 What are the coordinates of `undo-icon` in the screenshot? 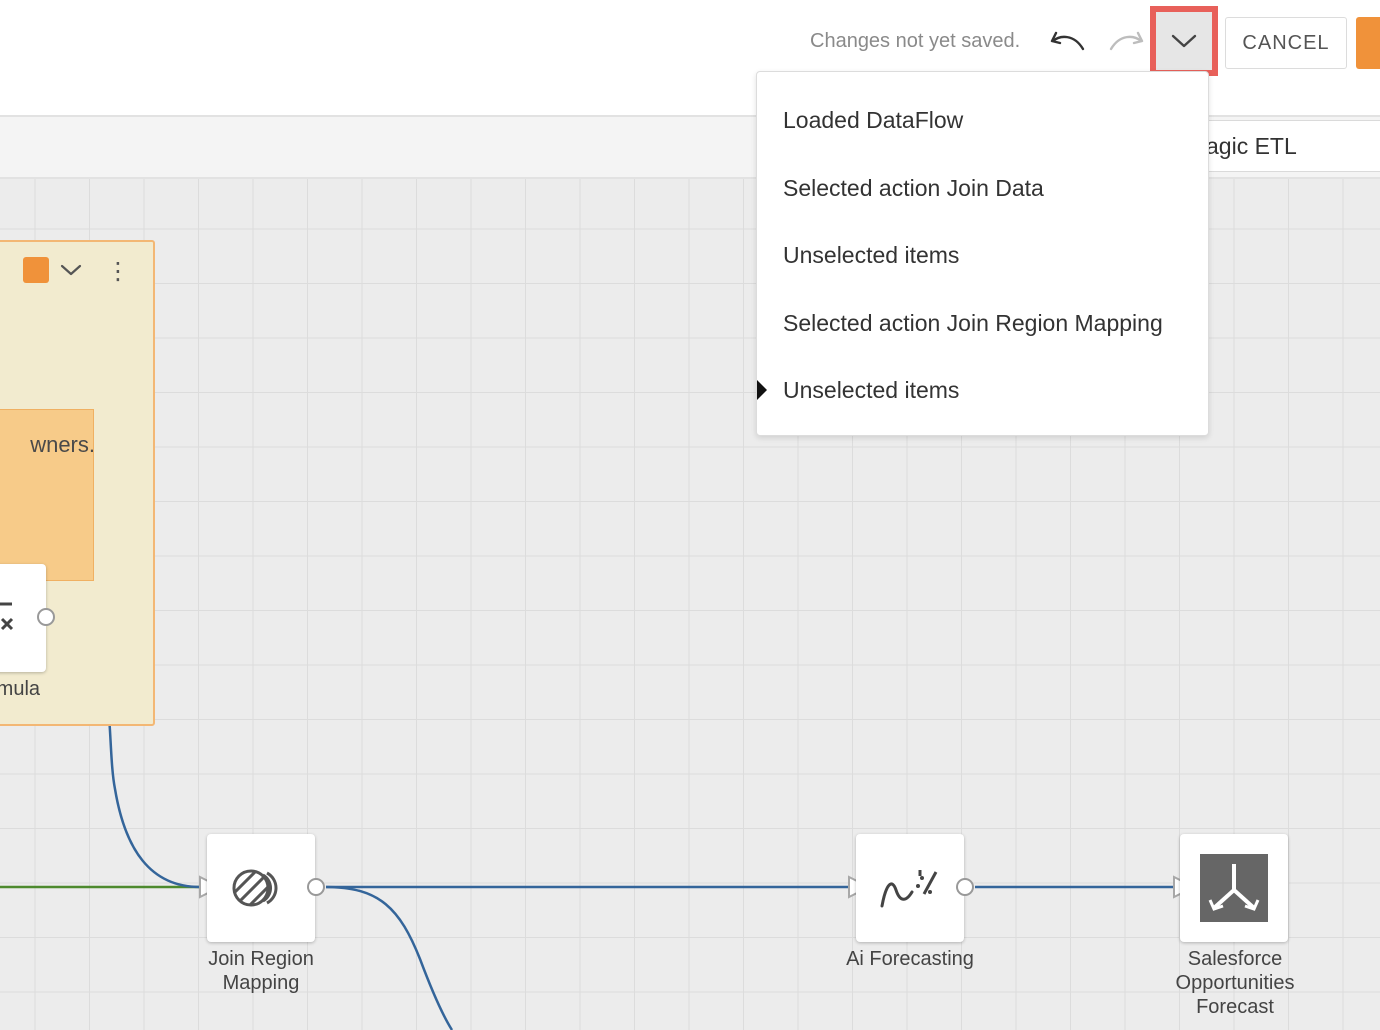 It's located at (1067, 41).